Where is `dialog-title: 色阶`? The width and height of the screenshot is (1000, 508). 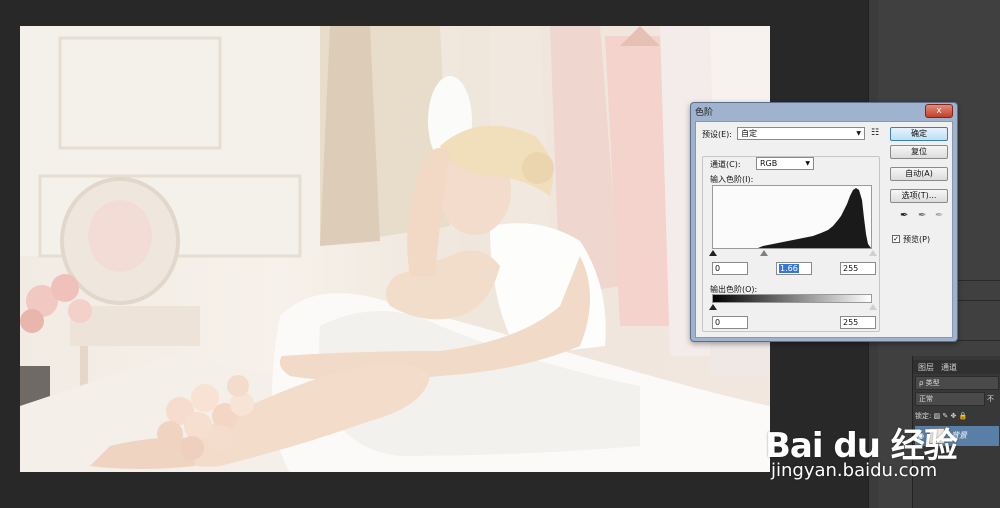
dialog-title: 色阶 is located at coordinates (704, 113).